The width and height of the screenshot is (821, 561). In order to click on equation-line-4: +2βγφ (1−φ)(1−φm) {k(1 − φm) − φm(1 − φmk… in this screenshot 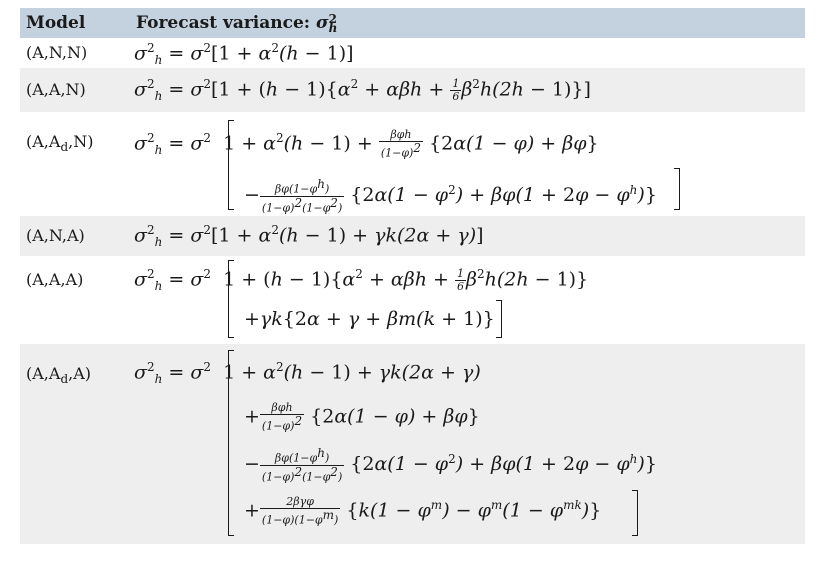, I will do `click(423, 511)`.